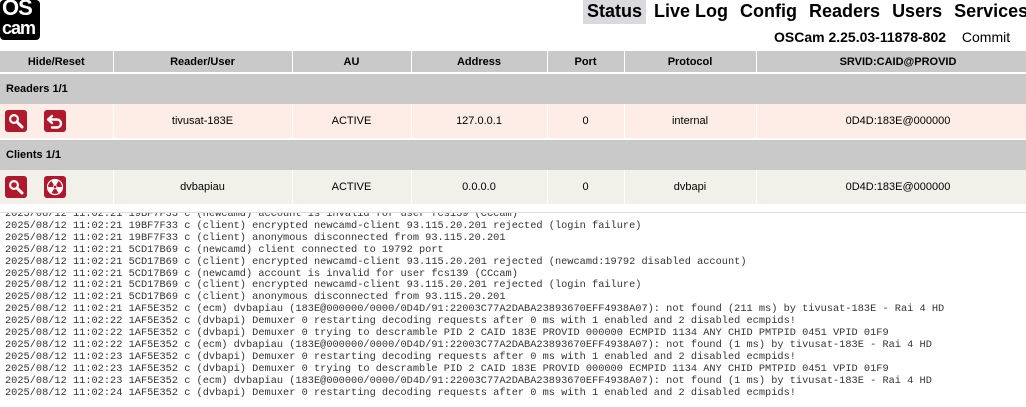  Describe the element at coordinates (917, 12) in the screenshot. I see `nav-tab-users: Users` at that location.